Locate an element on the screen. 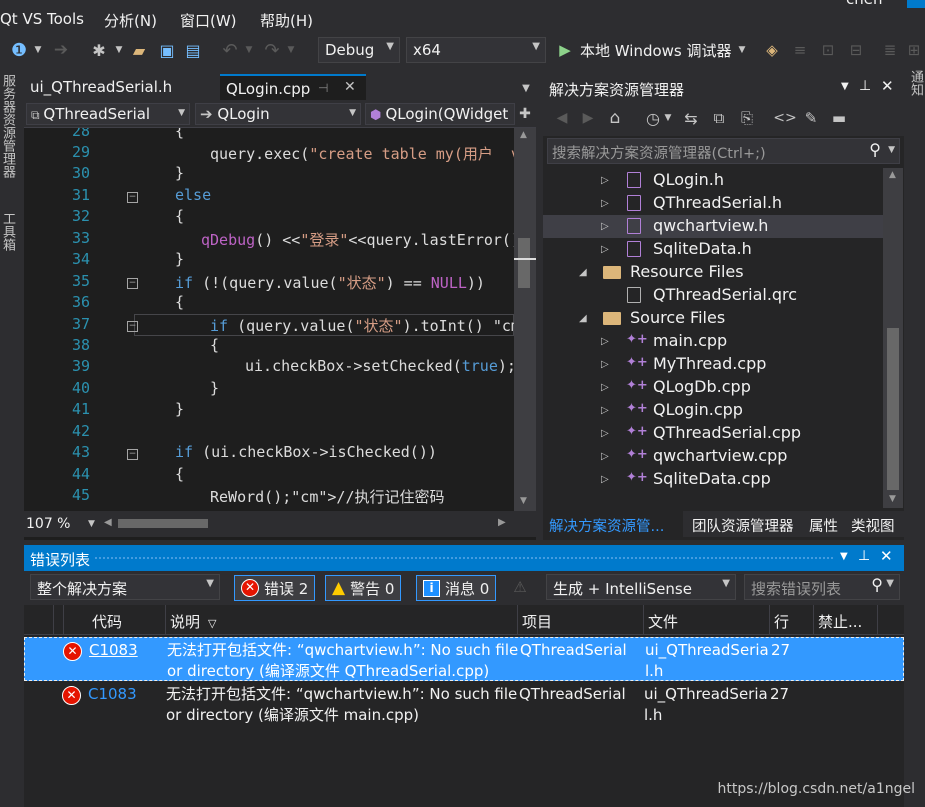 The height and width of the screenshot is (807, 925). bookmark-next-icon: ⊟ is located at coordinates (856, 50).